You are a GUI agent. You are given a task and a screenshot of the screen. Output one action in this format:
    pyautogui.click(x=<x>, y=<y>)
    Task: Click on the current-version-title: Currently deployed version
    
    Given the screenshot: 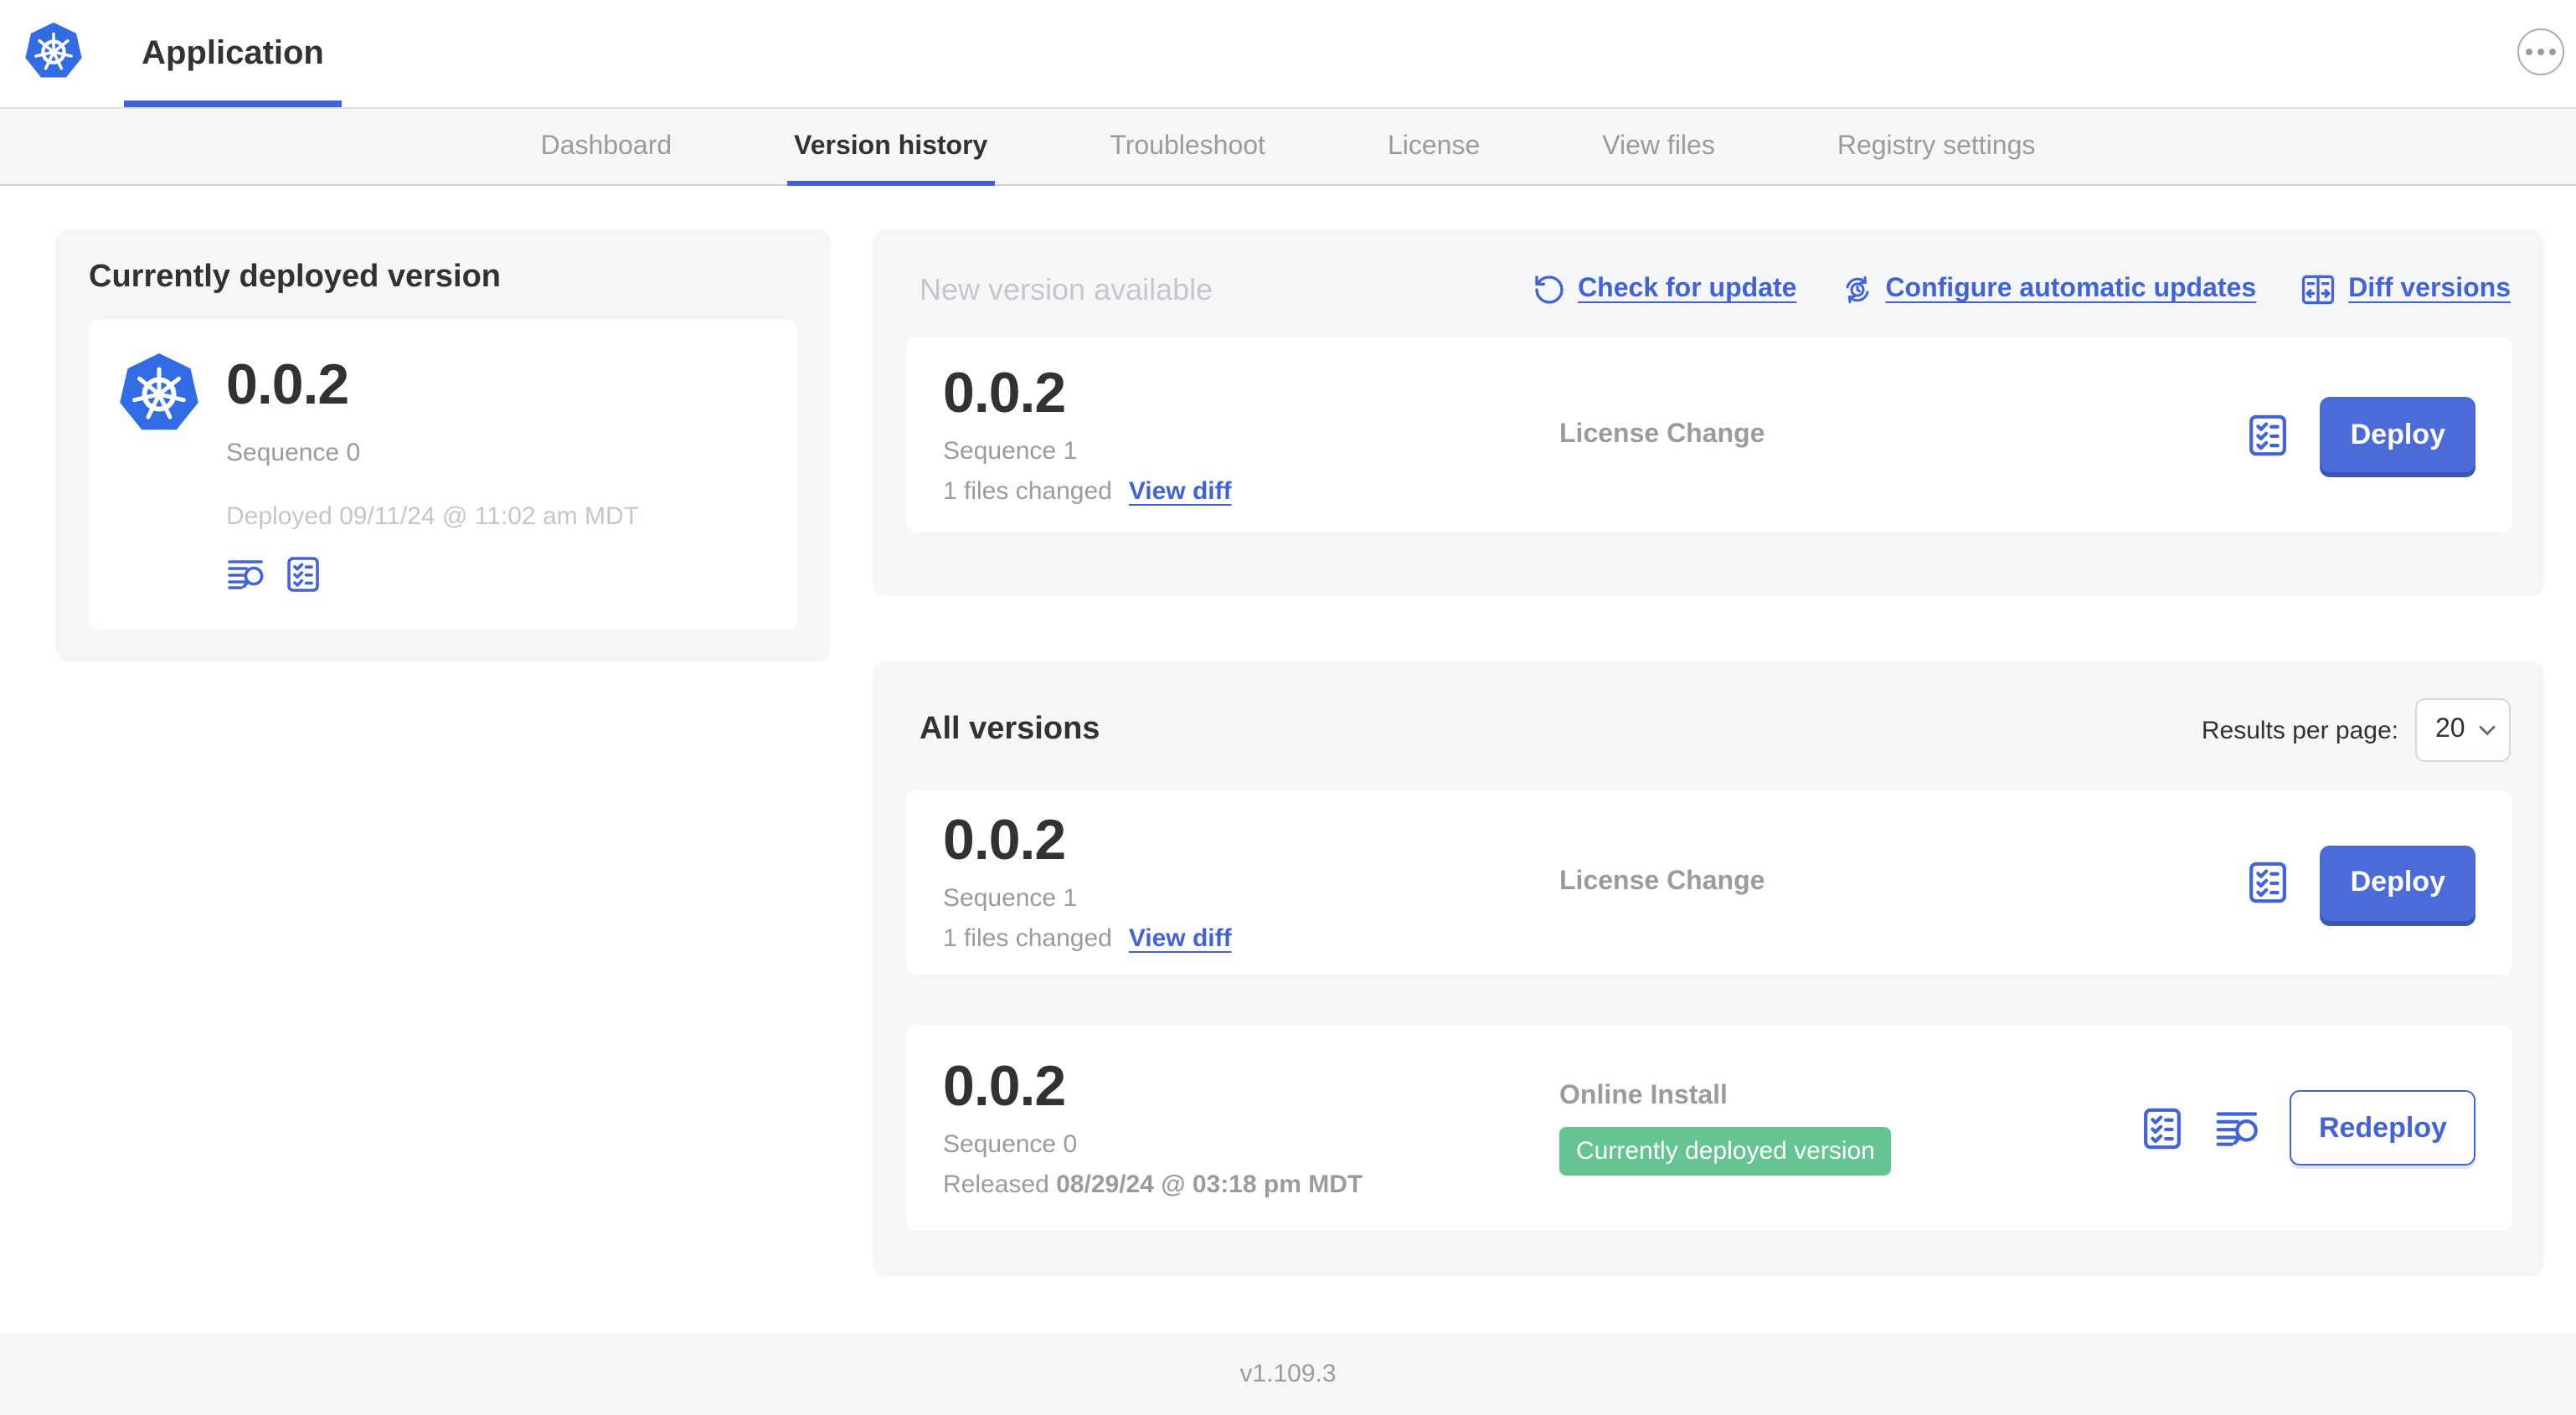 What is the action you would take?
    pyautogui.click(x=295, y=277)
    